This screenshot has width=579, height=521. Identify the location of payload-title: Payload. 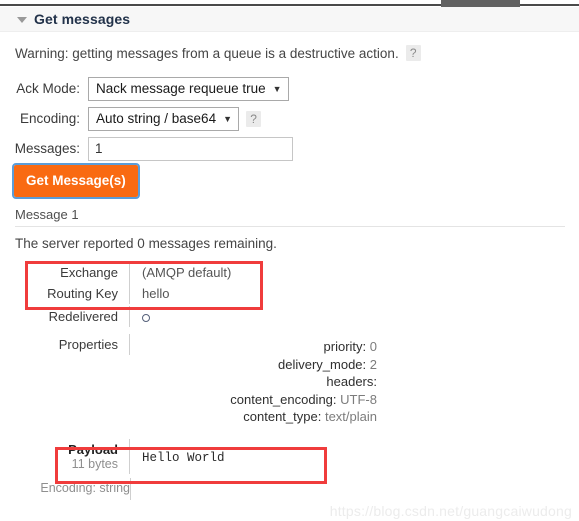
(93, 449).